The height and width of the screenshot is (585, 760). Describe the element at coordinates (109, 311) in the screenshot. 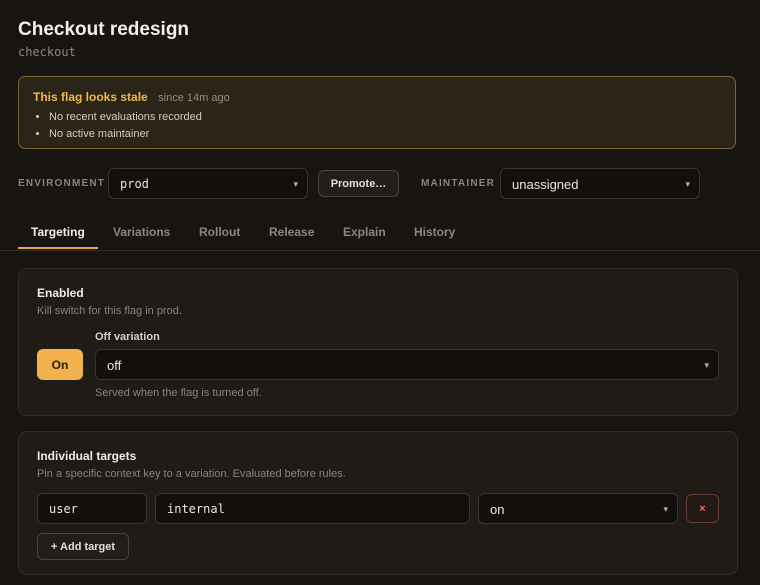

I see `enabled-subtitle: Kill switch for this flag in prod.` at that location.